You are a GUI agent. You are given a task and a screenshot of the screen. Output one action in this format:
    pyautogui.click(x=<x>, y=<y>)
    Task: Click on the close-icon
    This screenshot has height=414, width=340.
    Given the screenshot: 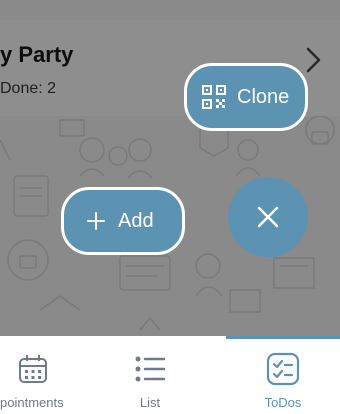 What is the action you would take?
    pyautogui.click(x=268, y=217)
    